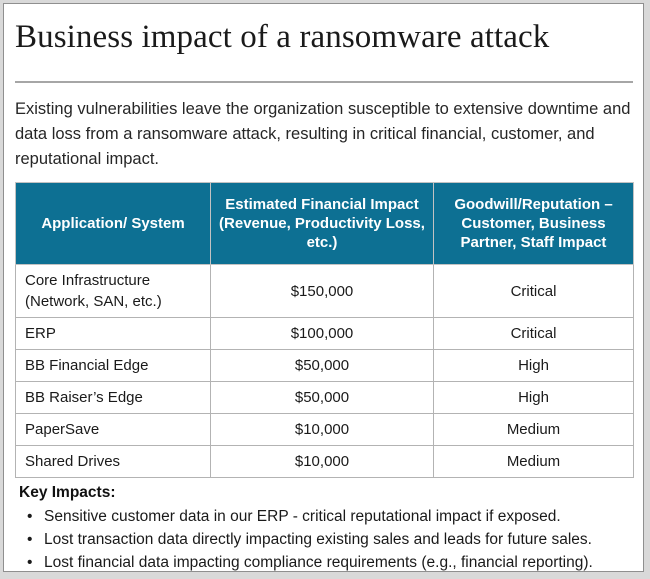  What do you see at coordinates (113, 291) in the screenshot?
I see `cell-application: Core Infrastructure (Network, SAN, etc.)` at bounding box center [113, 291].